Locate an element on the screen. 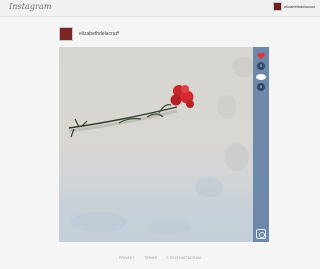  post-action-rail: 0 0 is located at coordinates (261, 144).